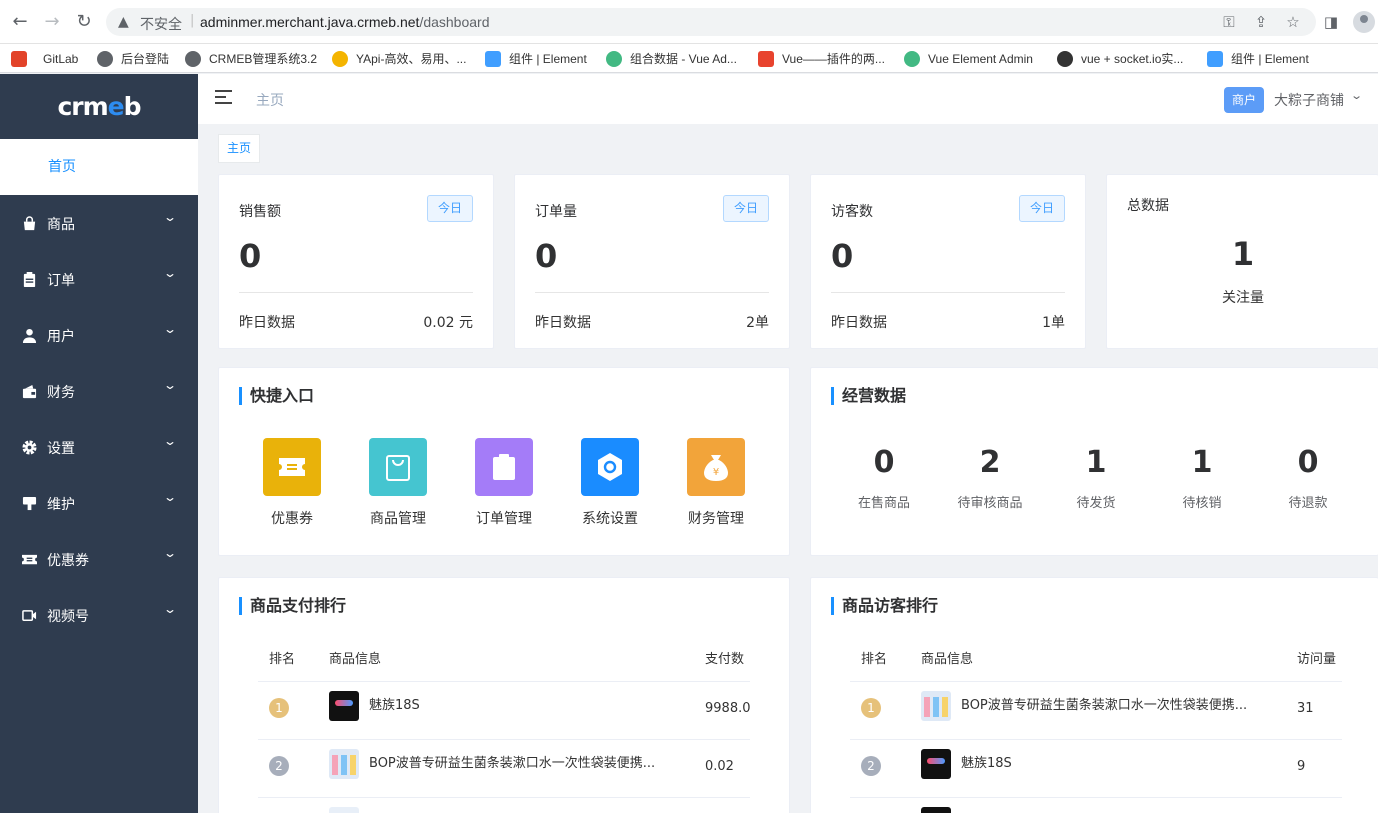 The image size is (1378, 813). What do you see at coordinates (1243, 254) in the screenshot?
I see `stat-value: 1` at bounding box center [1243, 254].